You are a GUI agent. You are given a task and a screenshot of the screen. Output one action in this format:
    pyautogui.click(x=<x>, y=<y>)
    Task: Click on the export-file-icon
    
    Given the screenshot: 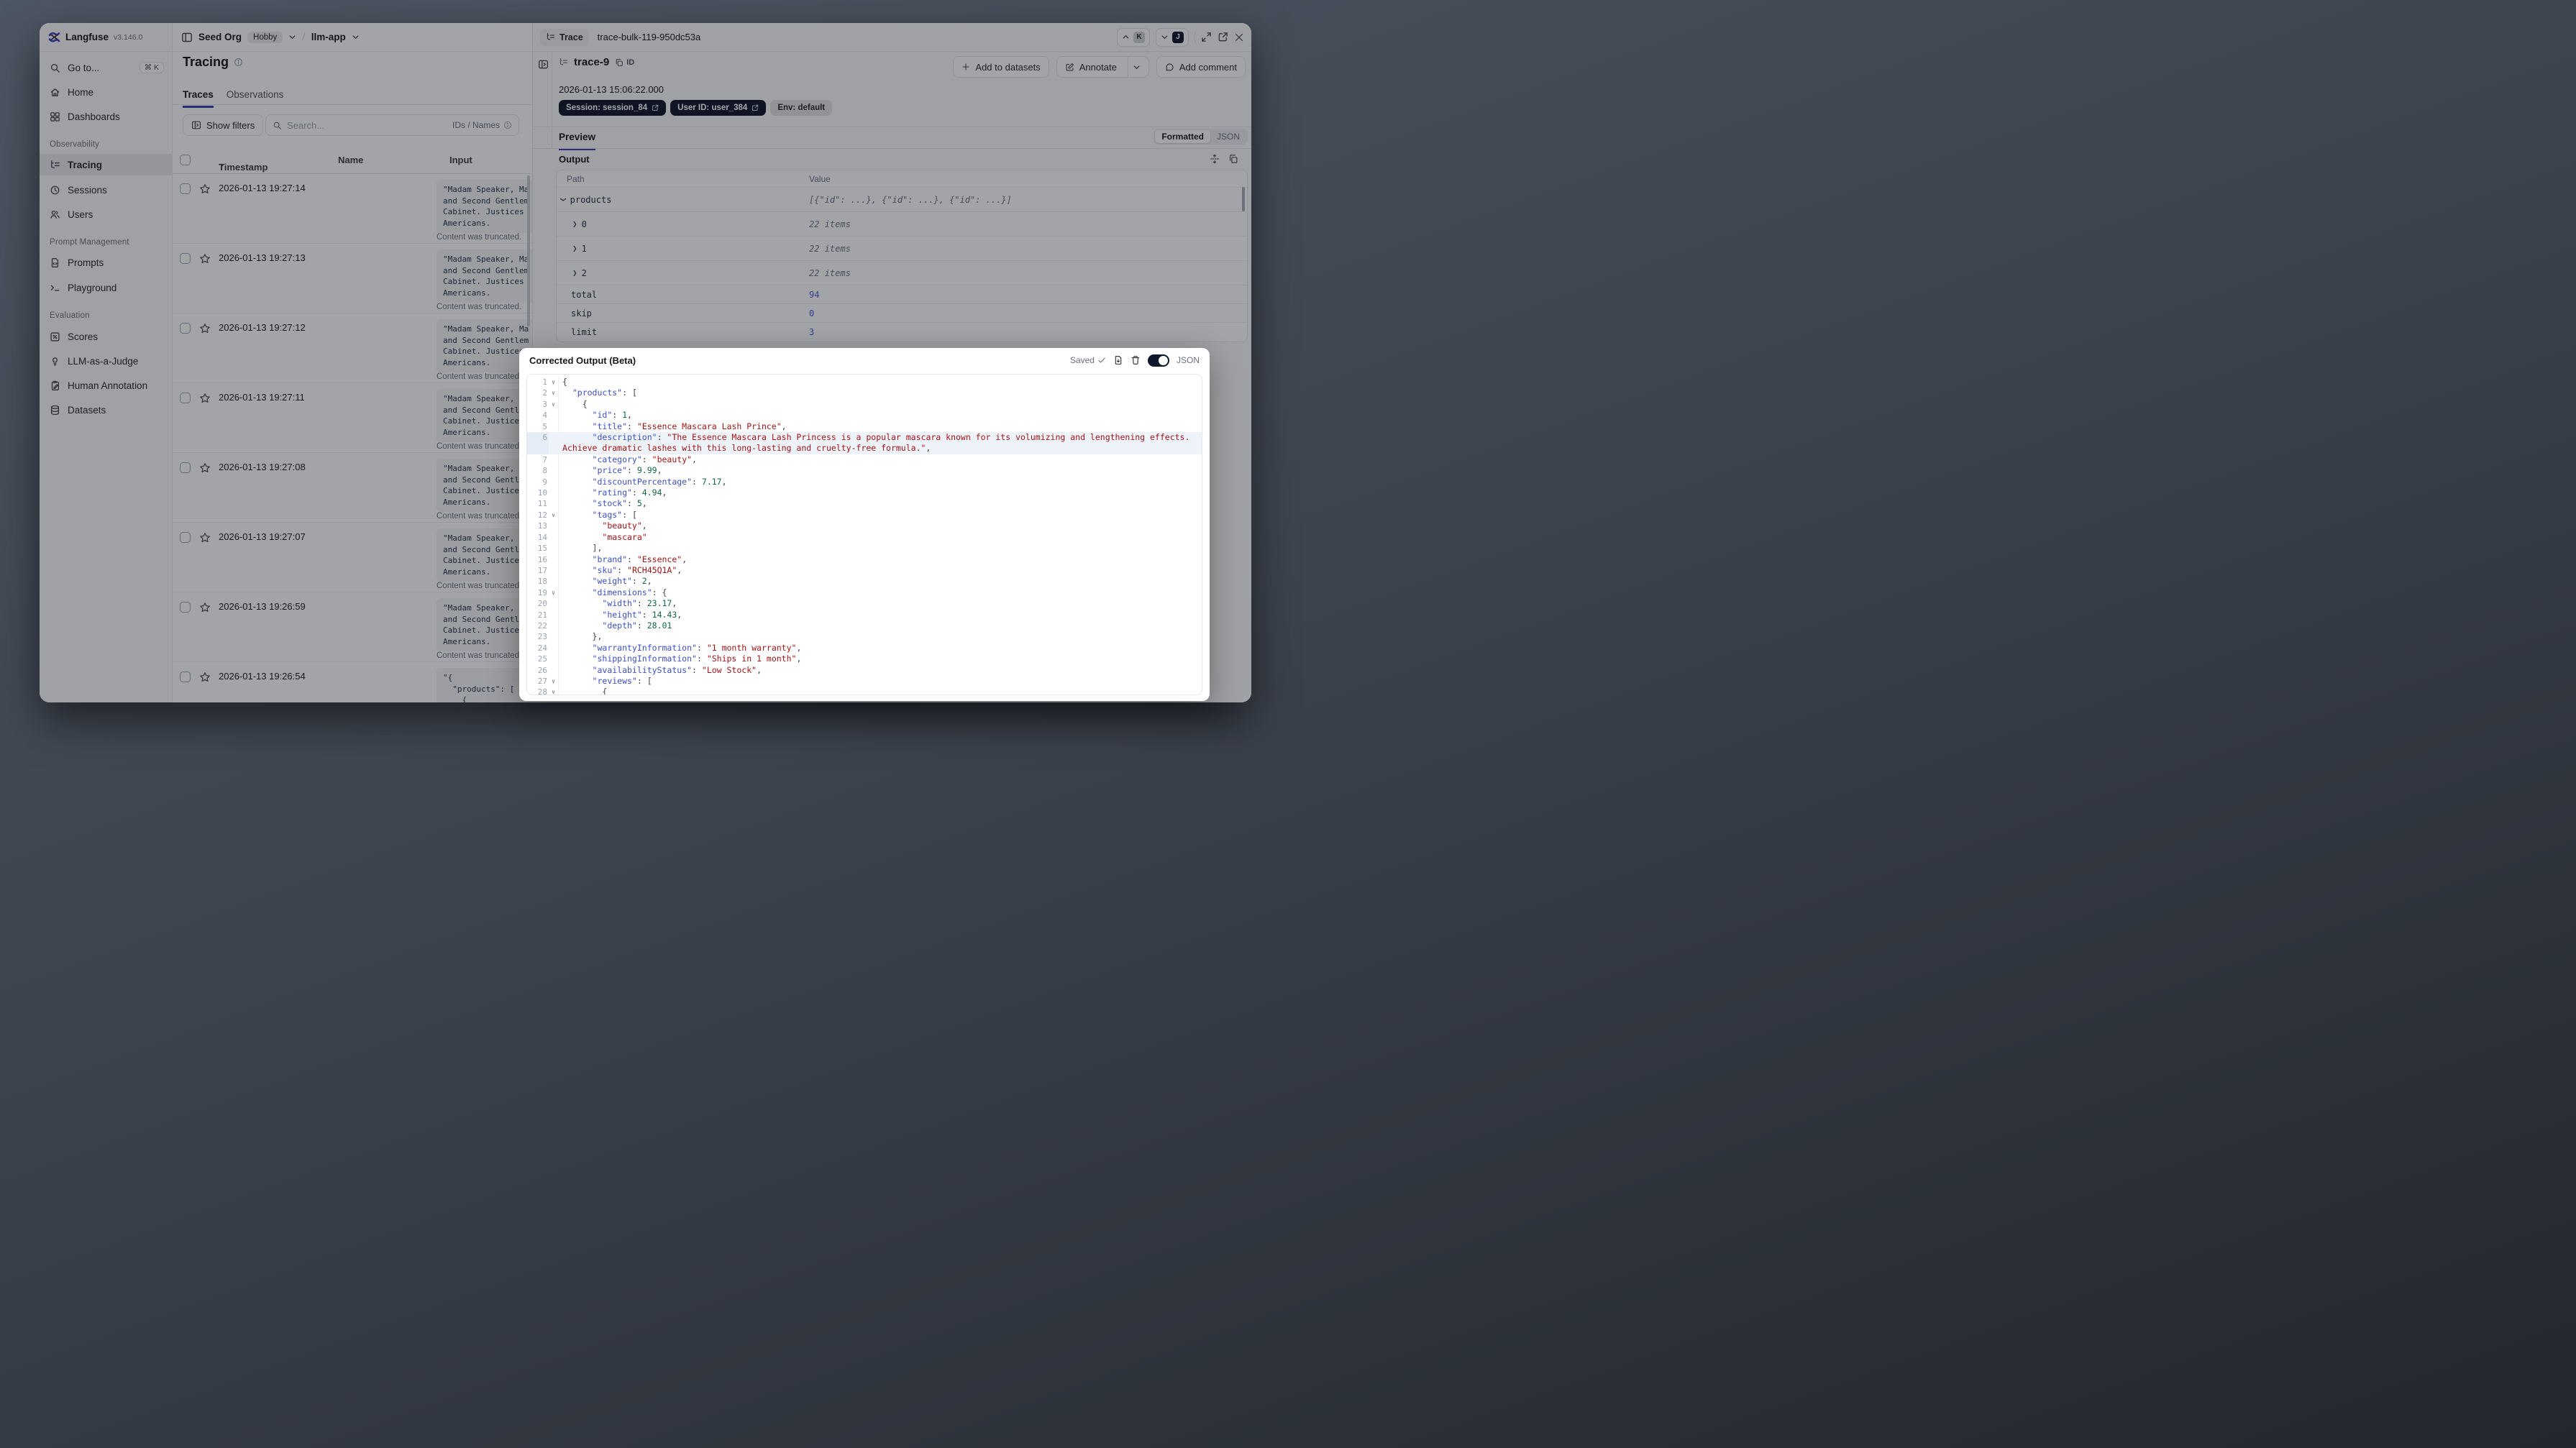 What is the action you would take?
    pyautogui.click(x=1118, y=360)
    